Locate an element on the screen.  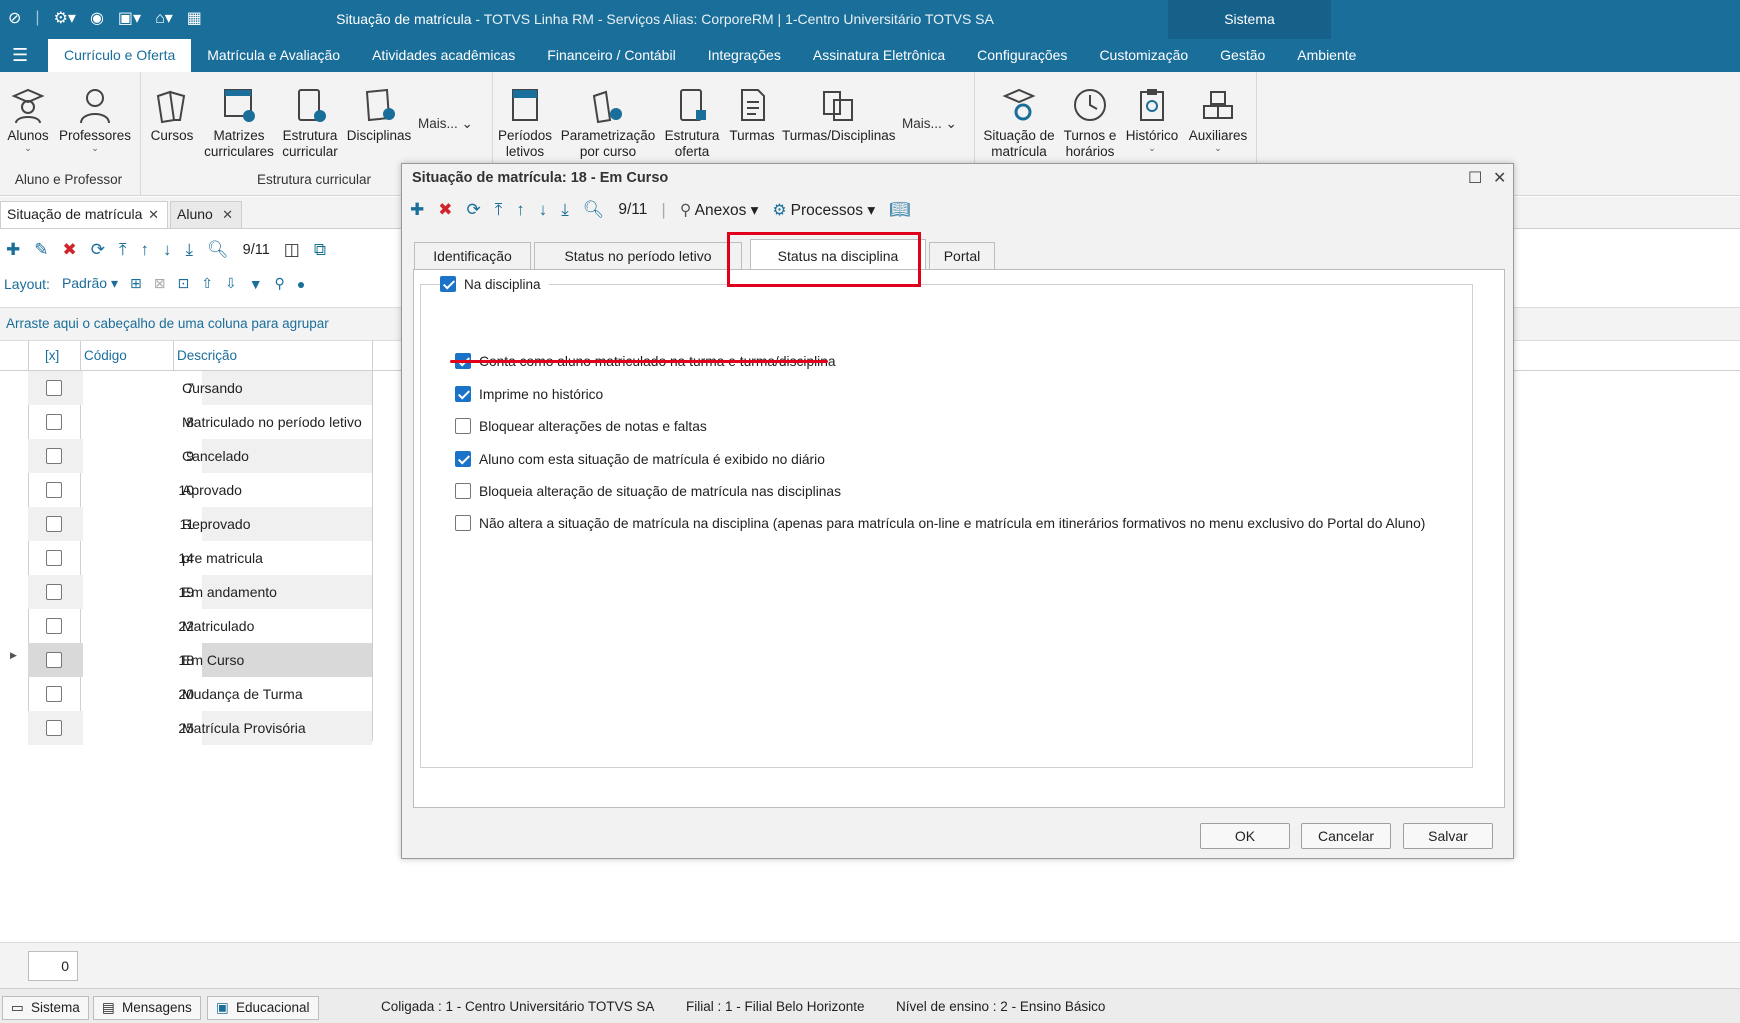
pager-input: 0 is located at coordinates (53, 966).